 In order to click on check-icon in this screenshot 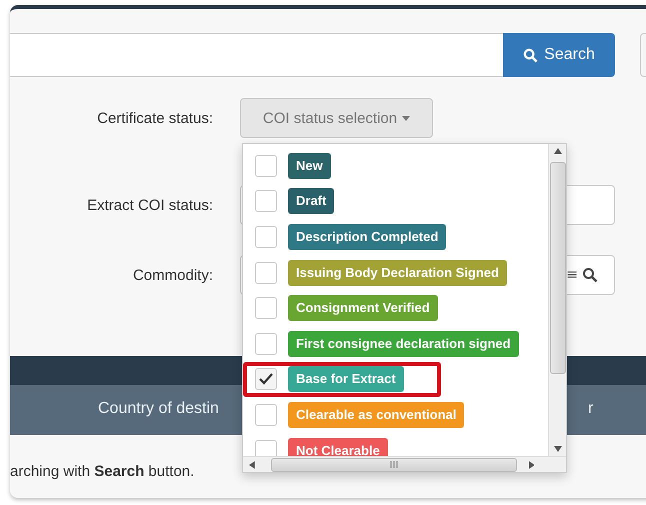, I will do `click(266, 379)`.